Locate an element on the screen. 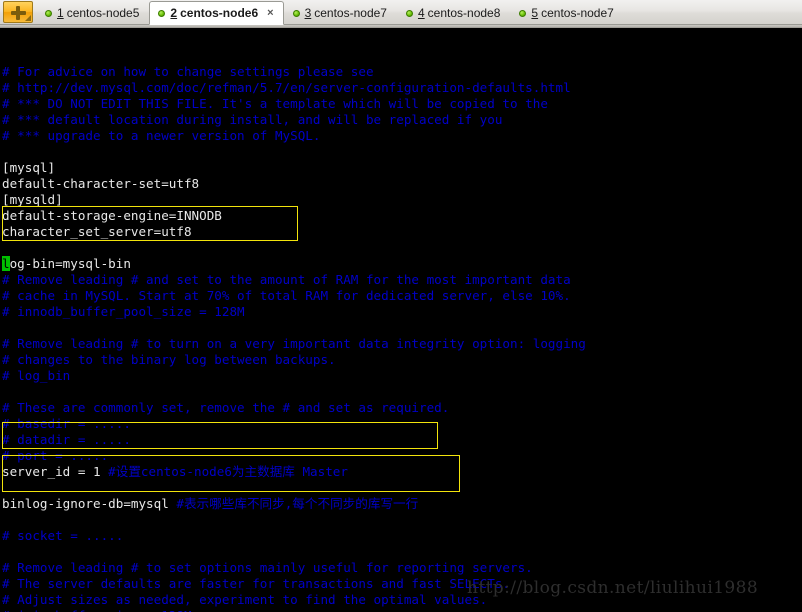 This screenshot has width=802, height=612. dropdown-corner-icon is located at coordinates (28, 18).